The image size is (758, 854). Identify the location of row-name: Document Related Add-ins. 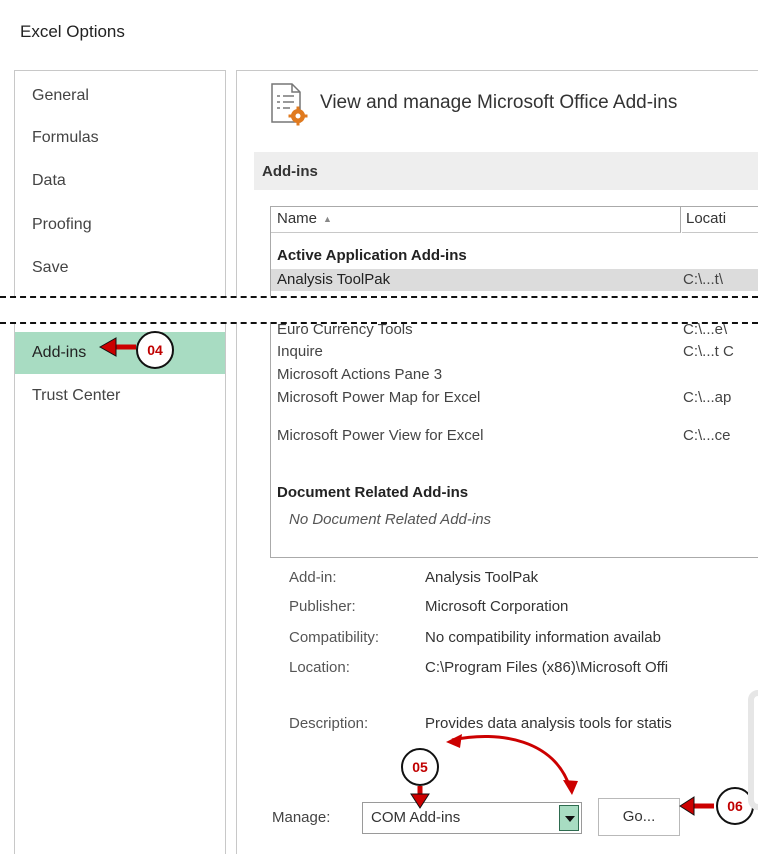
(373, 492).